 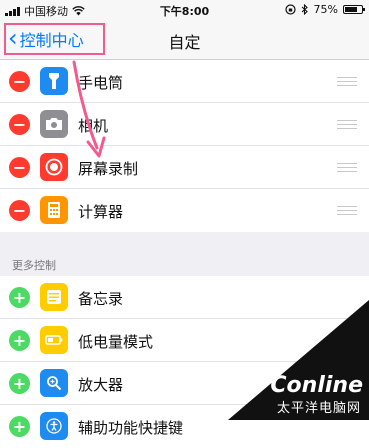 What do you see at coordinates (101, 299) in the screenshot?
I see `control-label: 备忘录` at bounding box center [101, 299].